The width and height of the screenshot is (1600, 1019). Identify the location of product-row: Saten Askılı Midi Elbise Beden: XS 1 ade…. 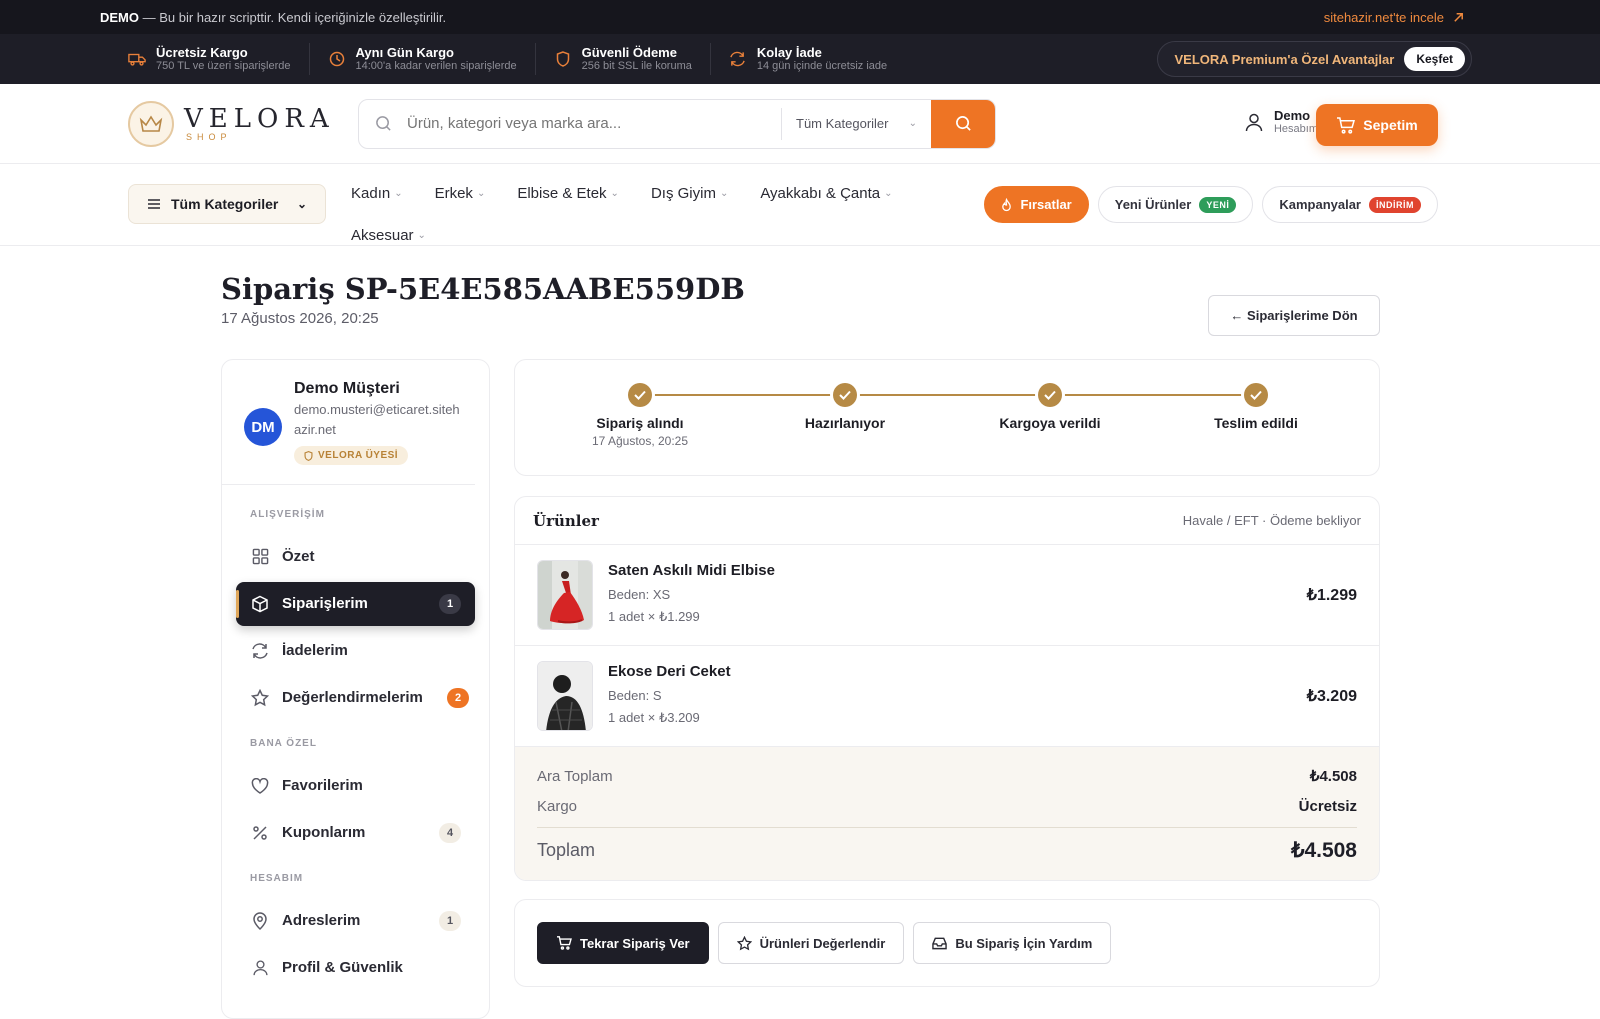
(947, 595).